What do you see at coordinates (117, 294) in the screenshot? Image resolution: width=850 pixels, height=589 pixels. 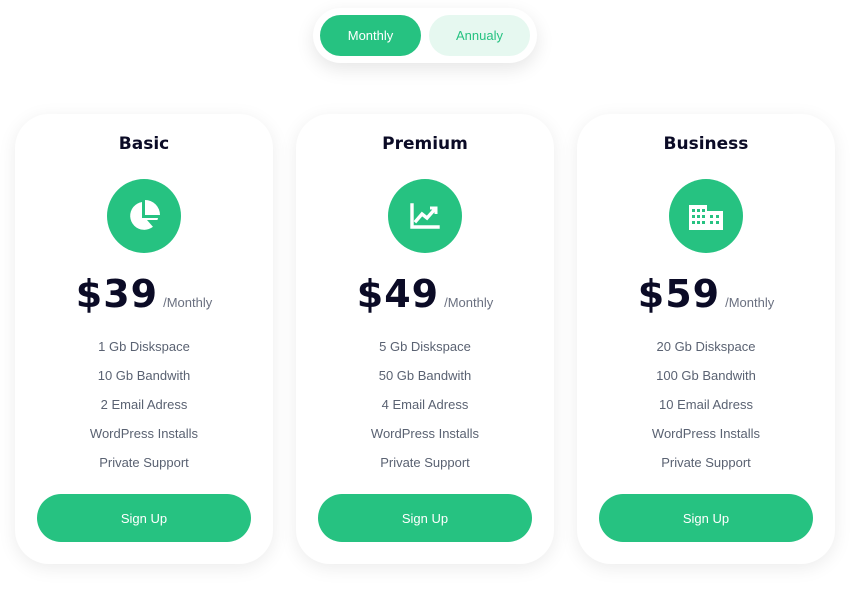 I see `plan-price: $39` at bounding box center [117, 294].